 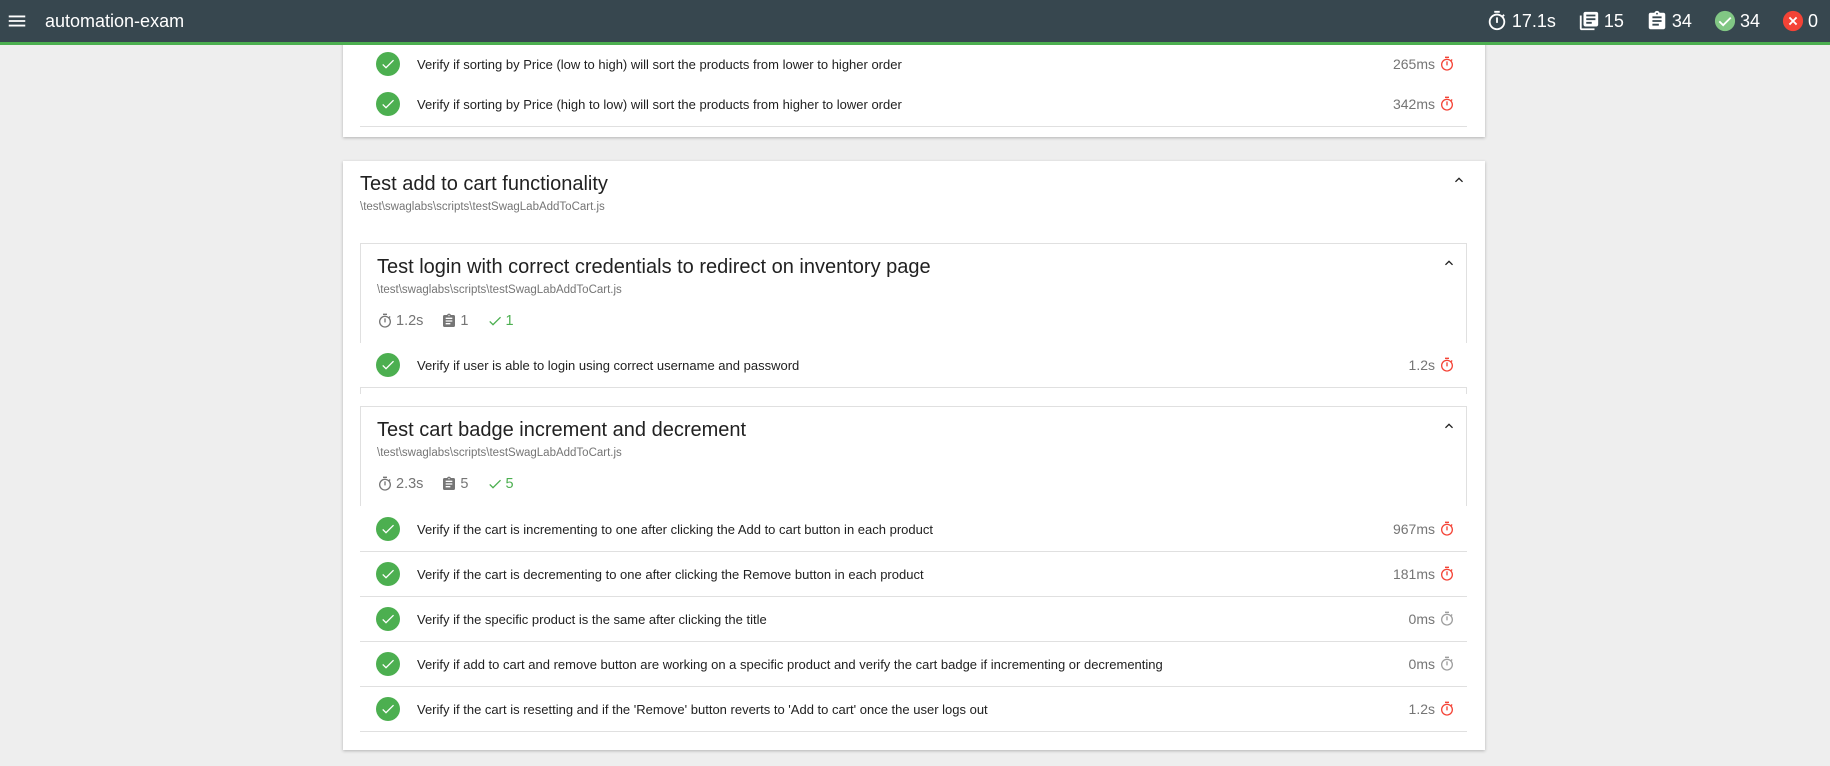 I want to click on stat-suites-value: 15, so click(x=1613, y=20).